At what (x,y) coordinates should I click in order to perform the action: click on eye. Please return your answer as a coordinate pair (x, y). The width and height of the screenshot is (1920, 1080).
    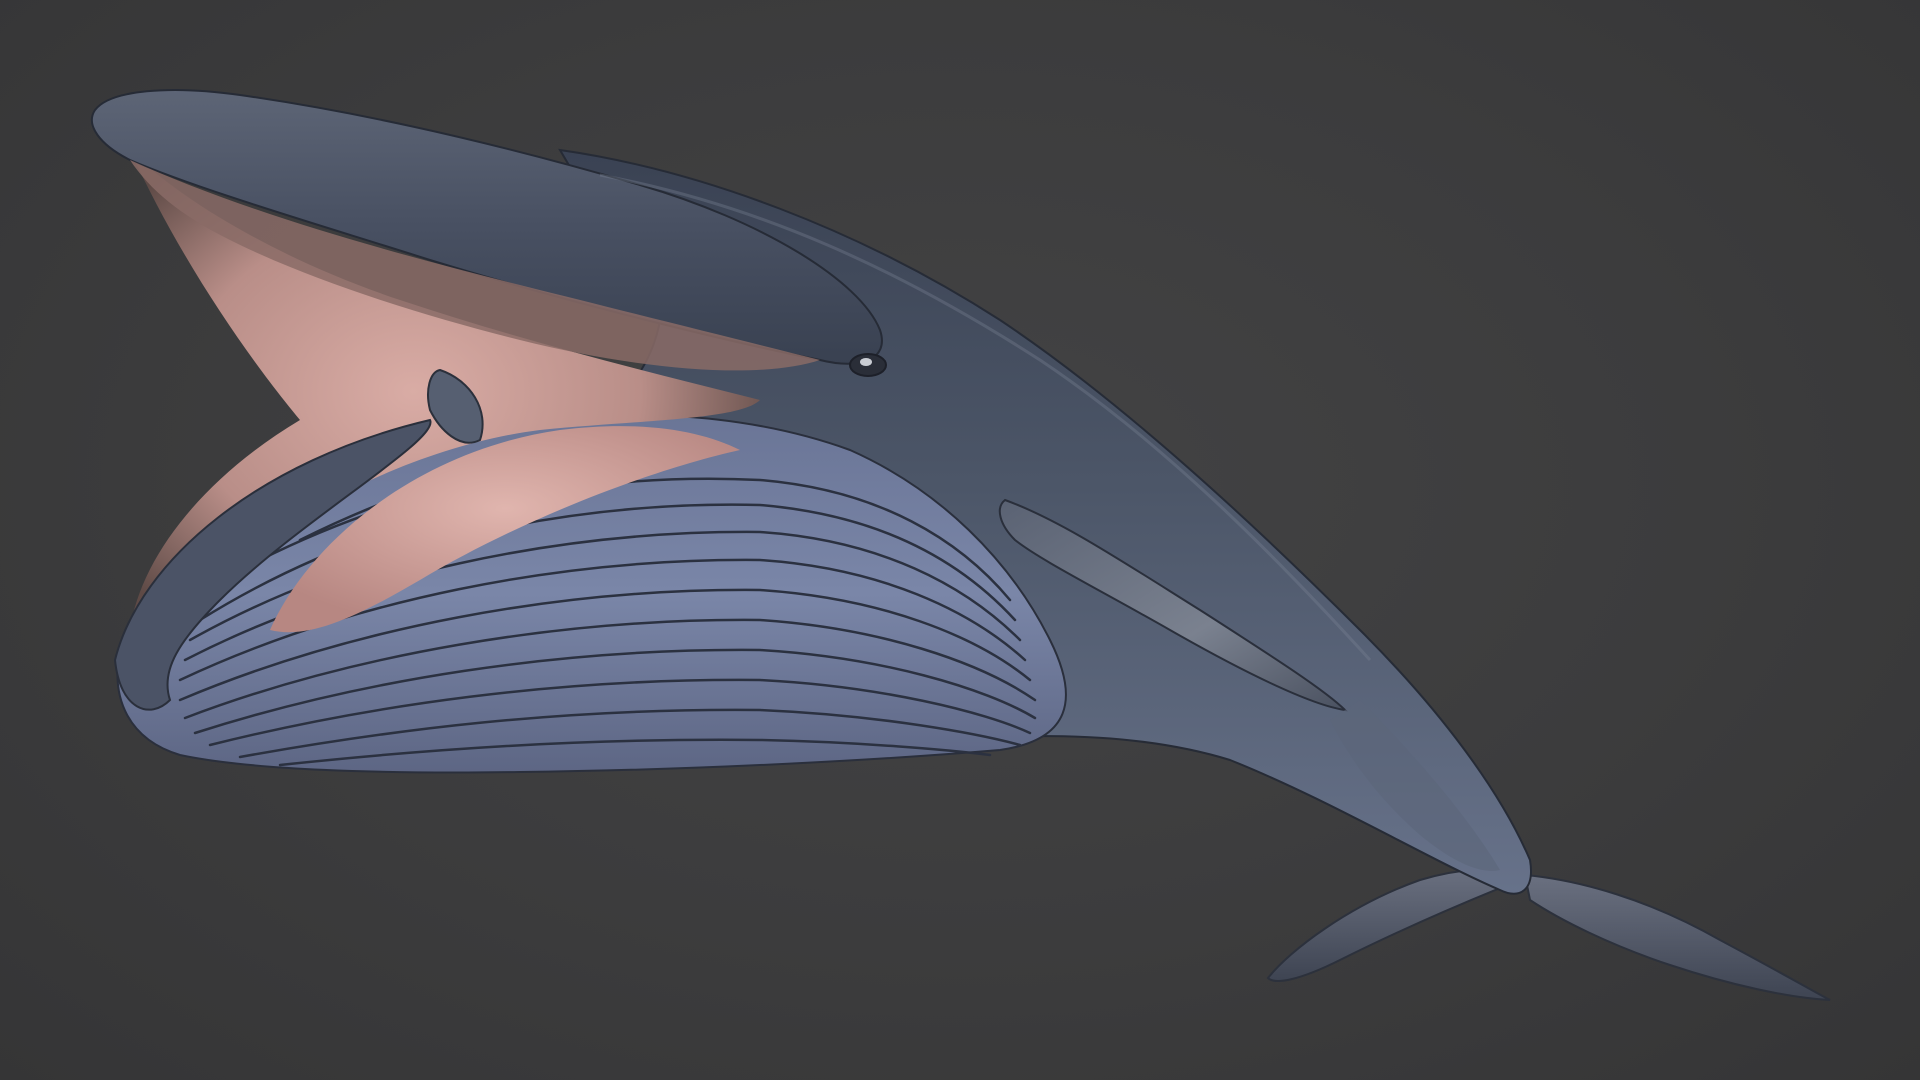
    Looking at the image, I should click on (868, 365).